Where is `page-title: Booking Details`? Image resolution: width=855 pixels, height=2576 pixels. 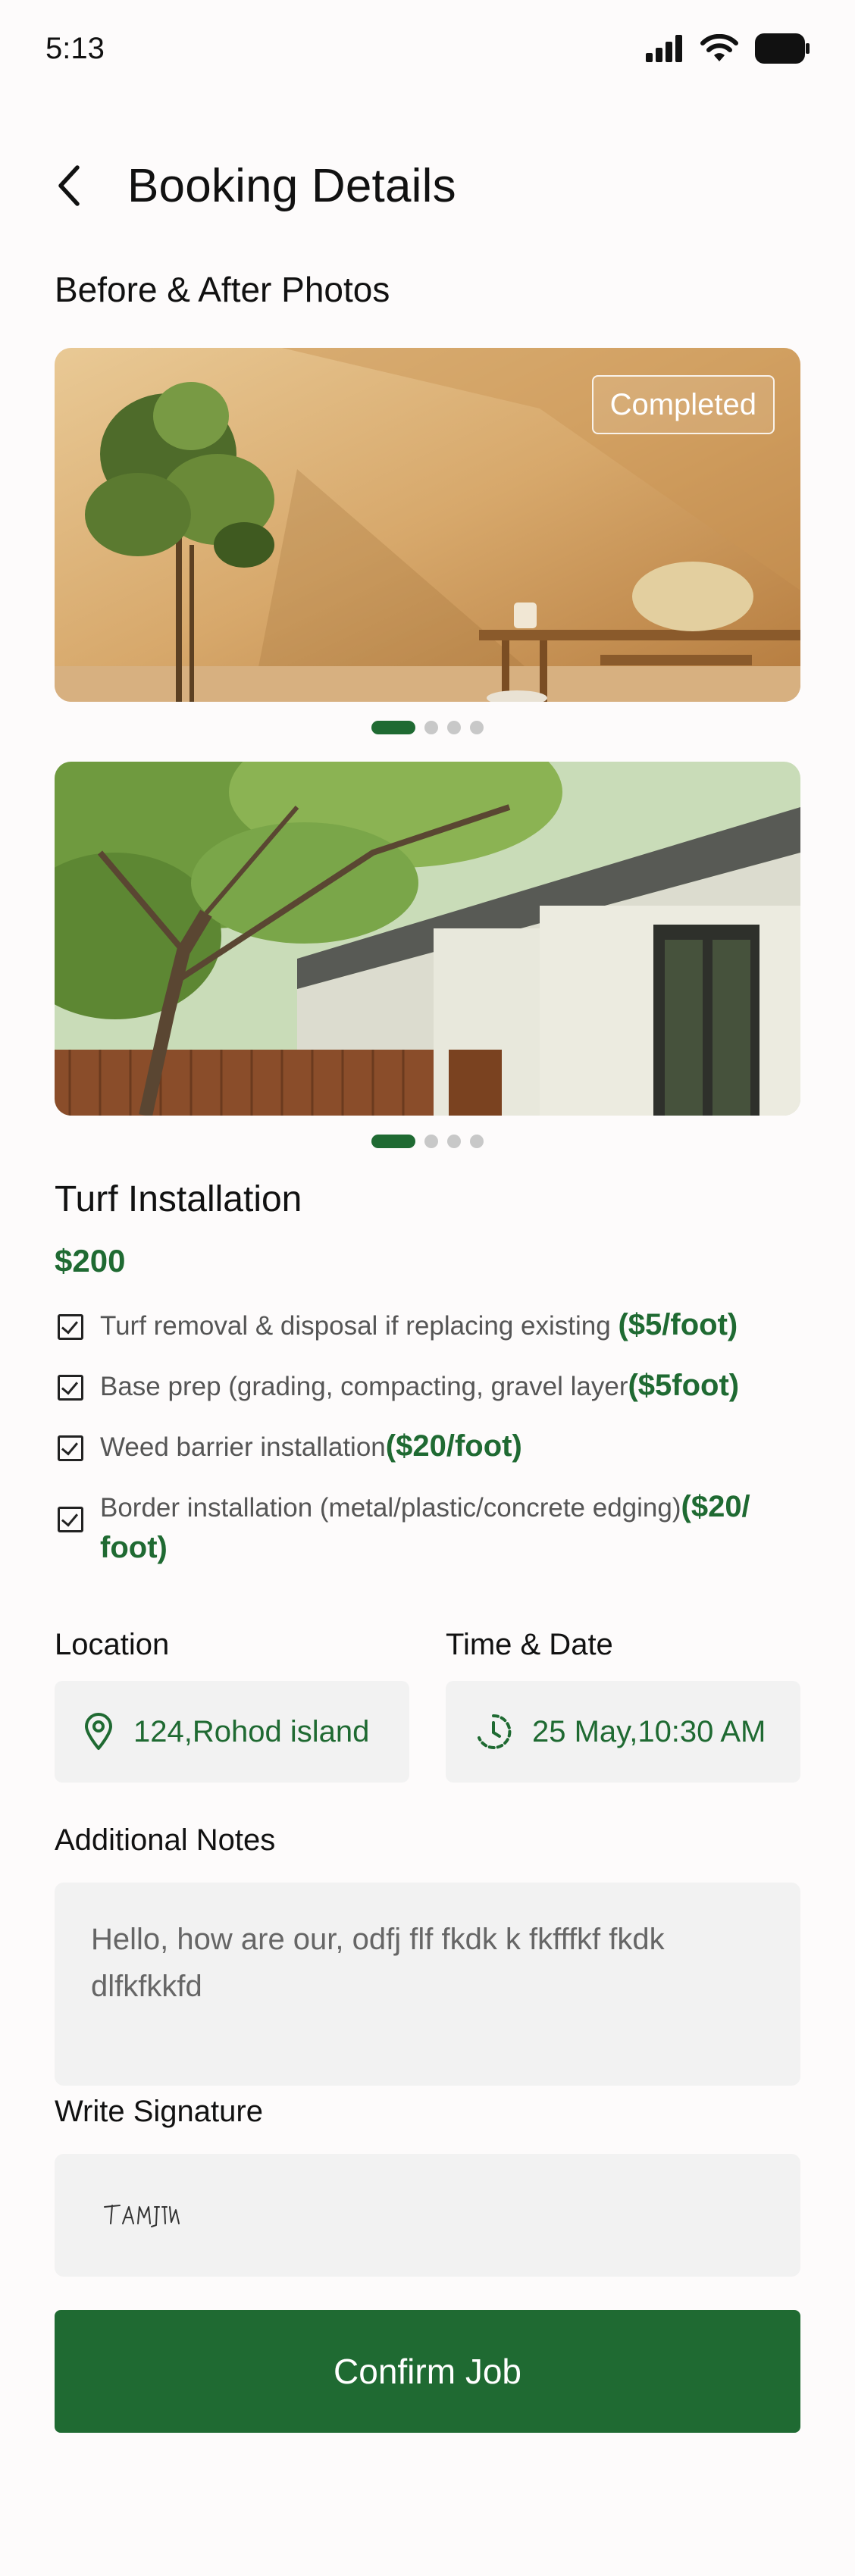
page-title: Booking Details is located at coordinates (292, 186).